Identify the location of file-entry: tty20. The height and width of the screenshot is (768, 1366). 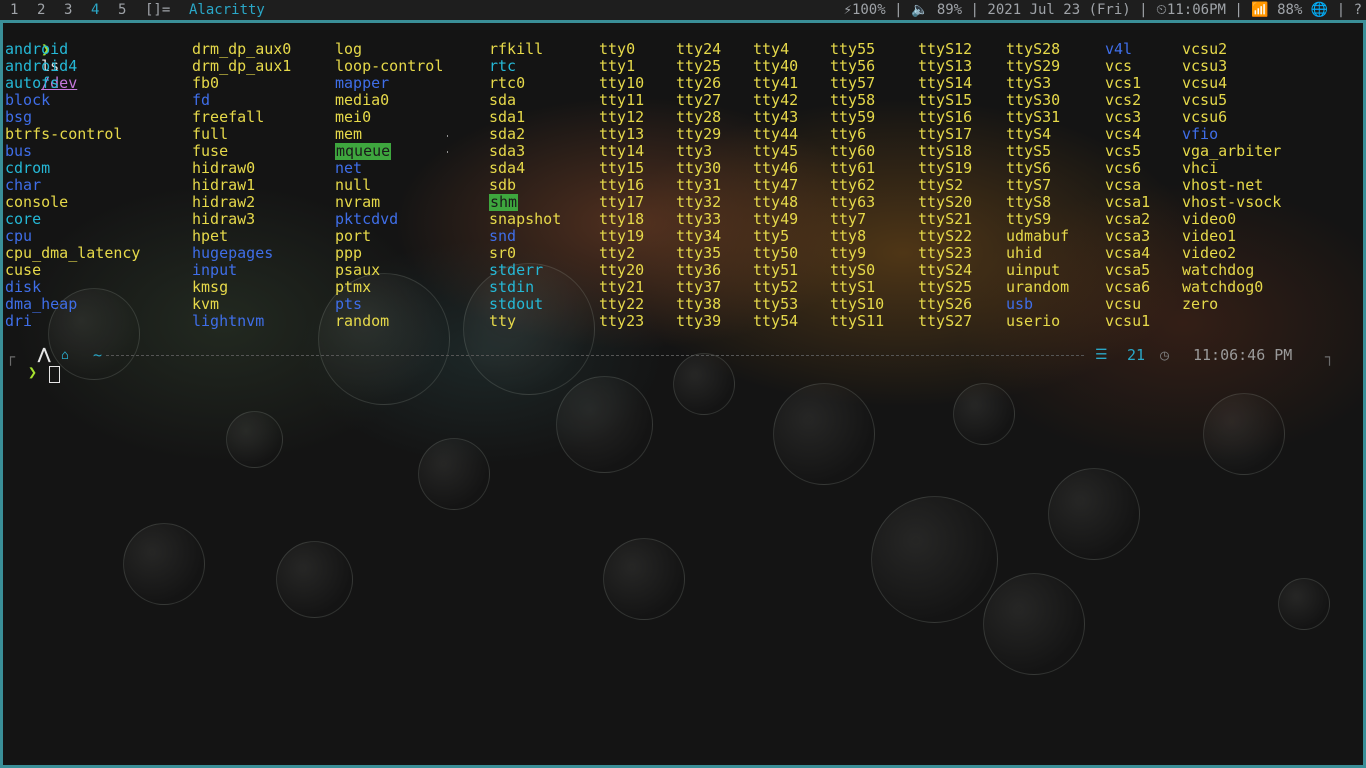
(622, 270).